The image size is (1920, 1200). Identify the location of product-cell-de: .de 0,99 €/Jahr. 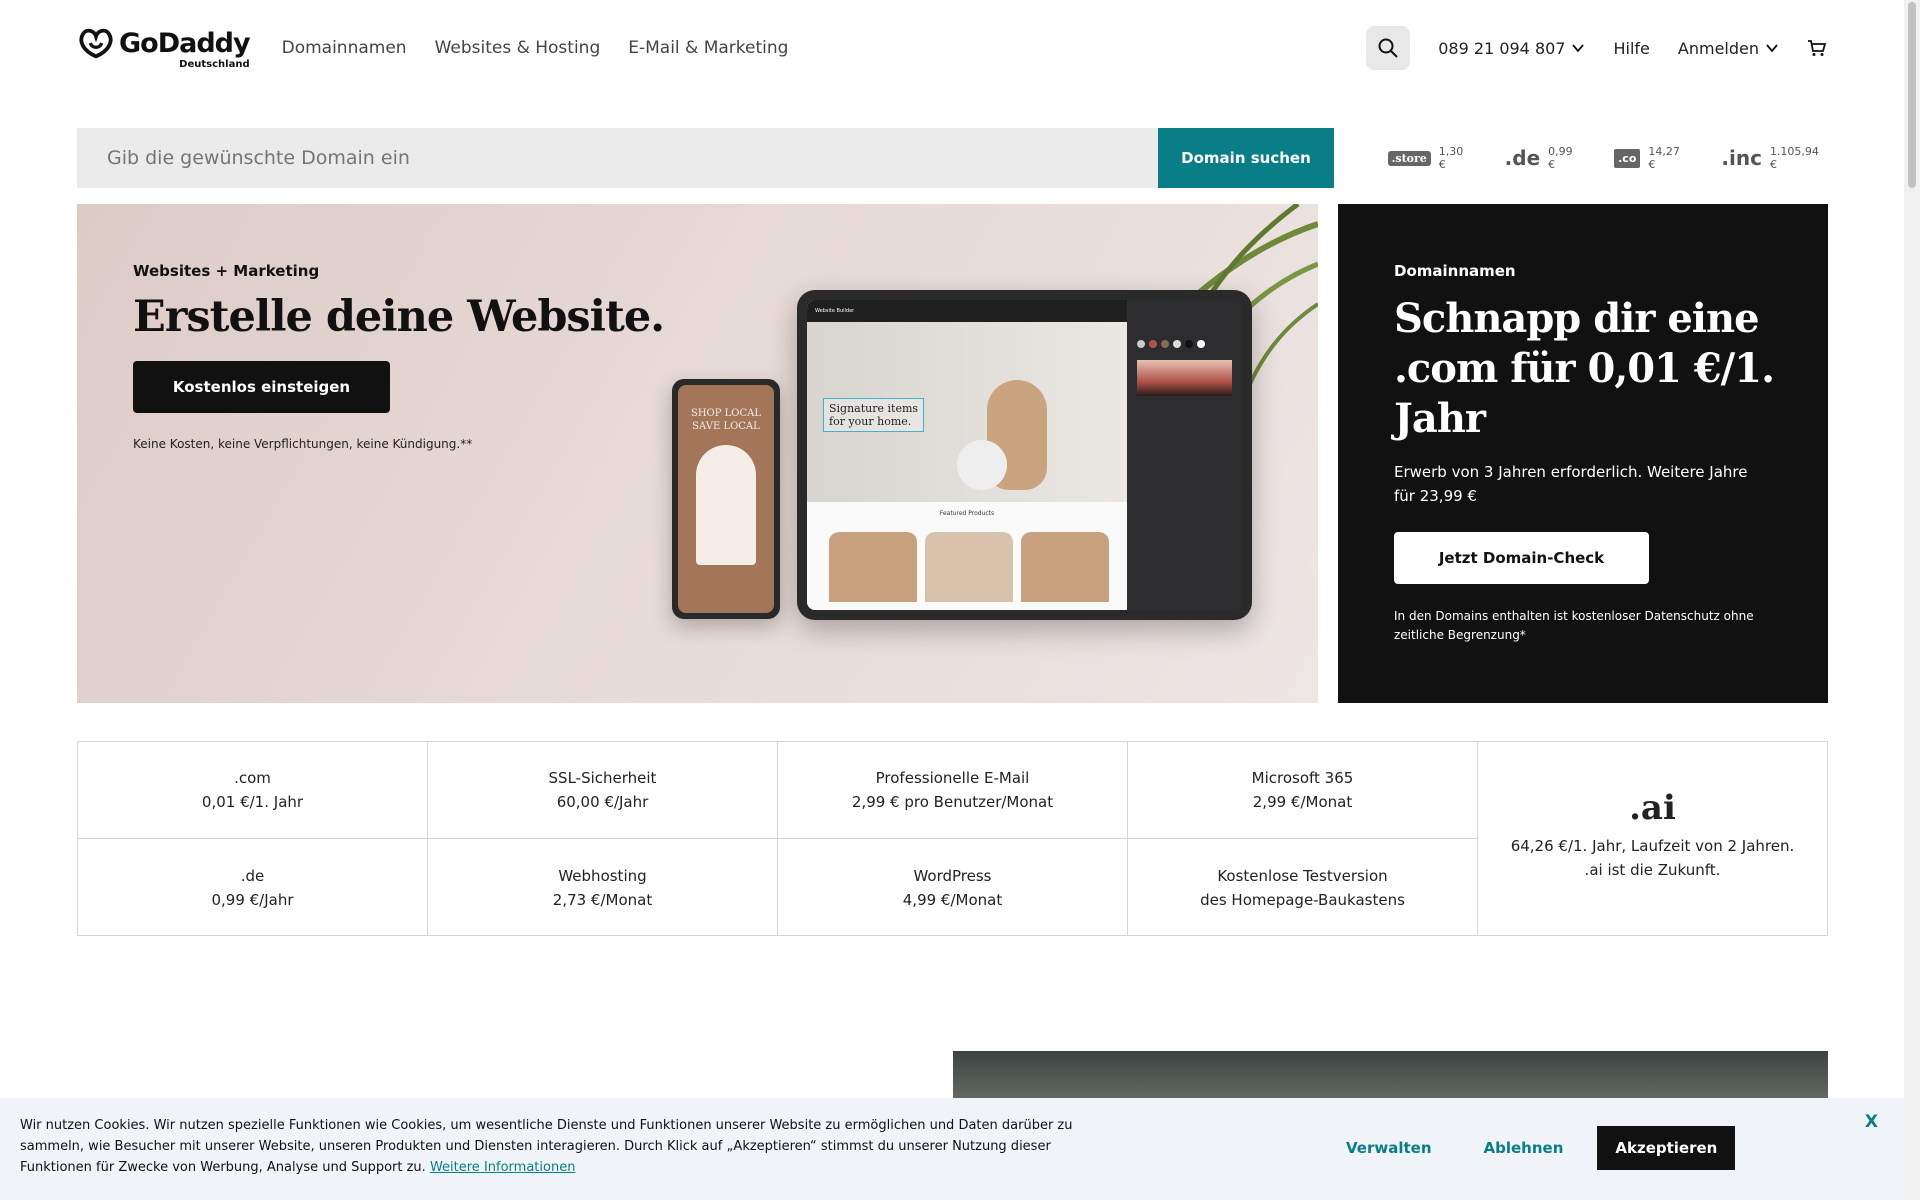
(253, 887).